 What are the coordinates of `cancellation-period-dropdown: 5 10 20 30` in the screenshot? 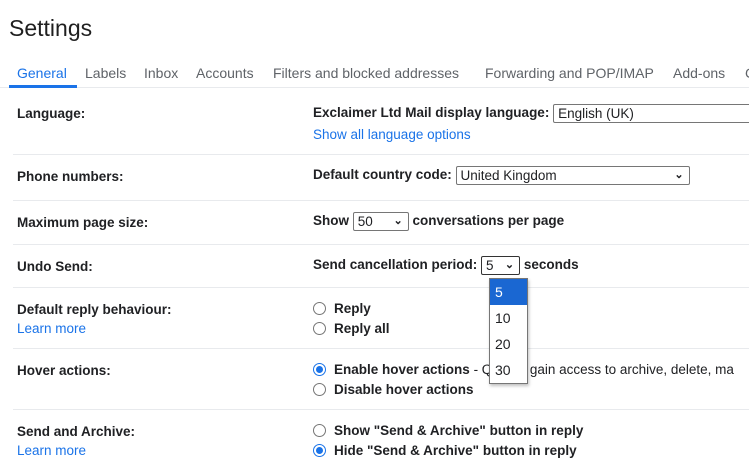 It's located at (508, 331).